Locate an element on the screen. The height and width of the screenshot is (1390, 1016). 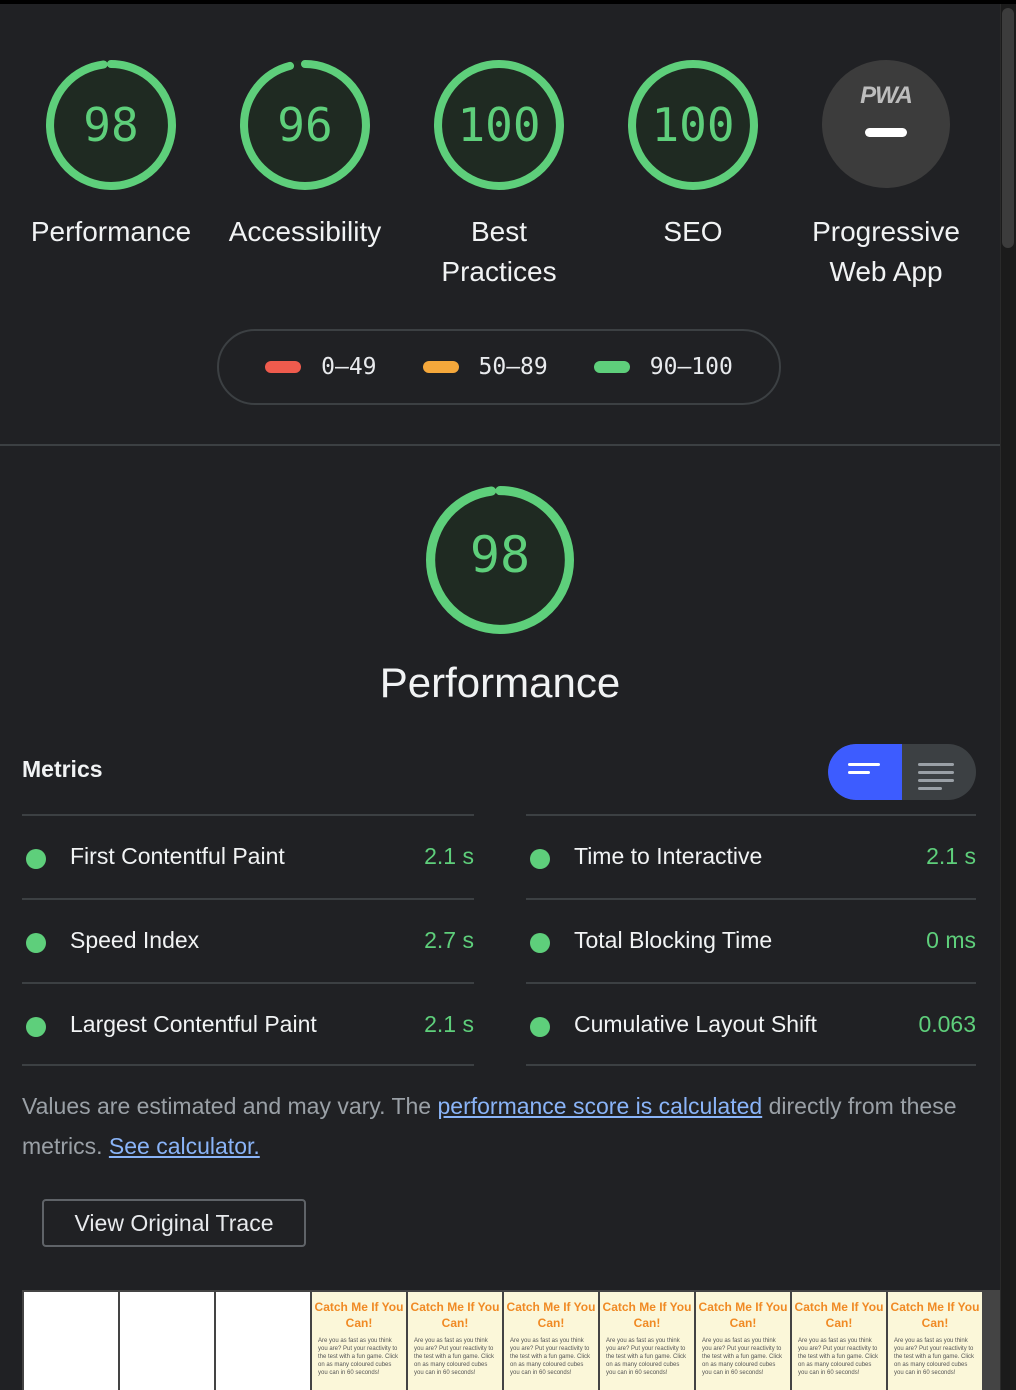
score-scale-legend: 0–49 50–89 90–100 is located at coordinates (499, 367).